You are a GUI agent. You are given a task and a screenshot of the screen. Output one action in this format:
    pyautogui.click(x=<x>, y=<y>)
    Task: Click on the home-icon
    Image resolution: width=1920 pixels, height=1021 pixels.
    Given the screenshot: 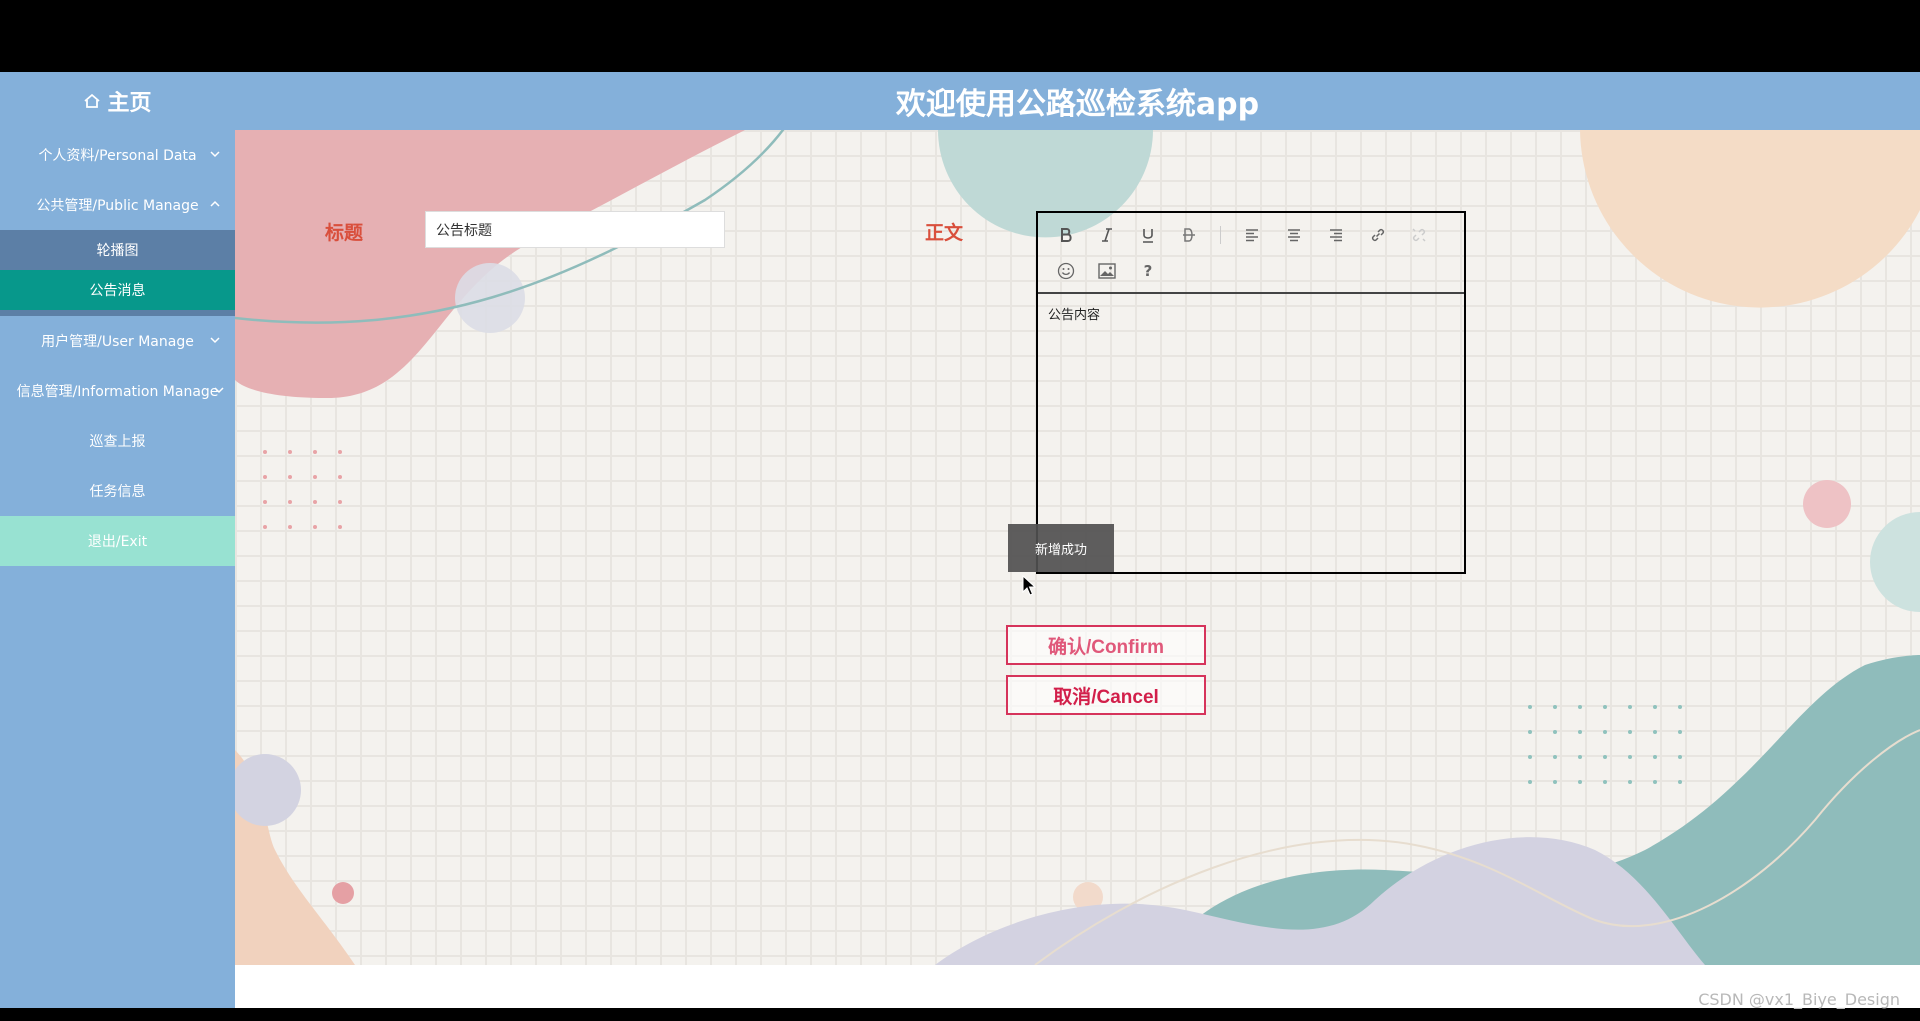 What is the action you would take?
    pyautogui.click(x=92, y=100)
    